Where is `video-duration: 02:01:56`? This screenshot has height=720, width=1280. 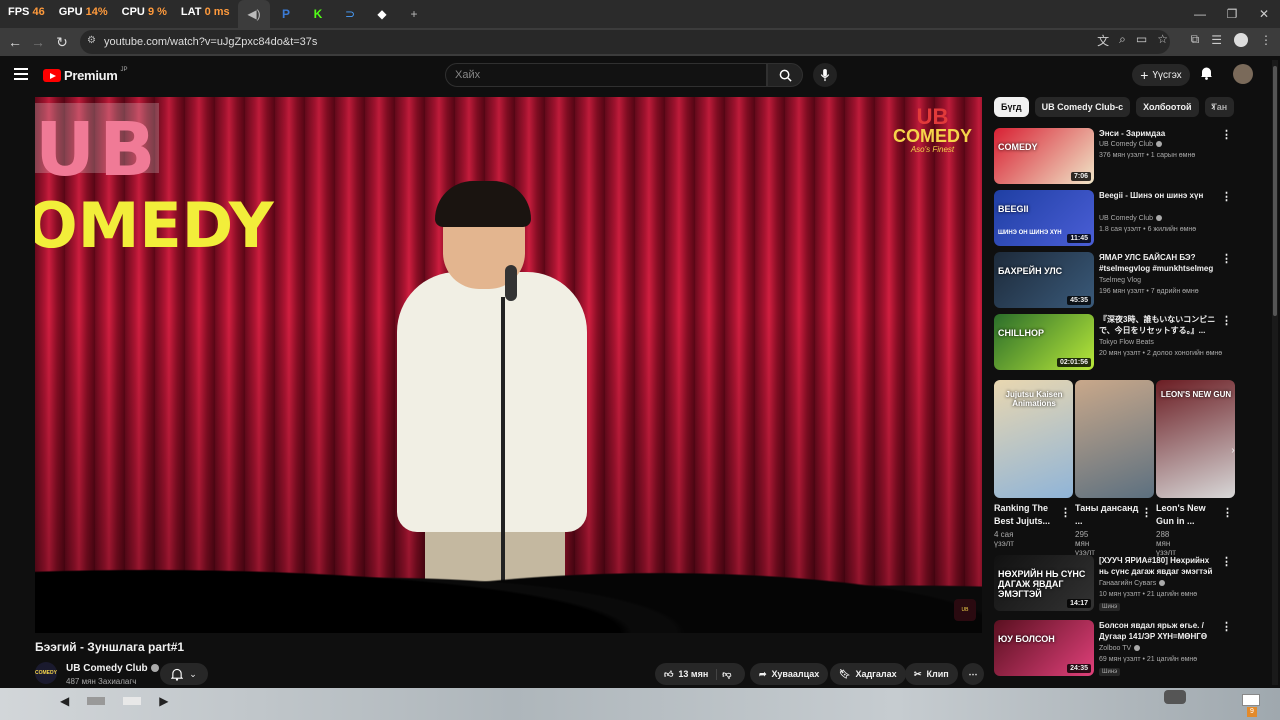
video-duration: 02:01:56 is located at coordinates (1073, 362).